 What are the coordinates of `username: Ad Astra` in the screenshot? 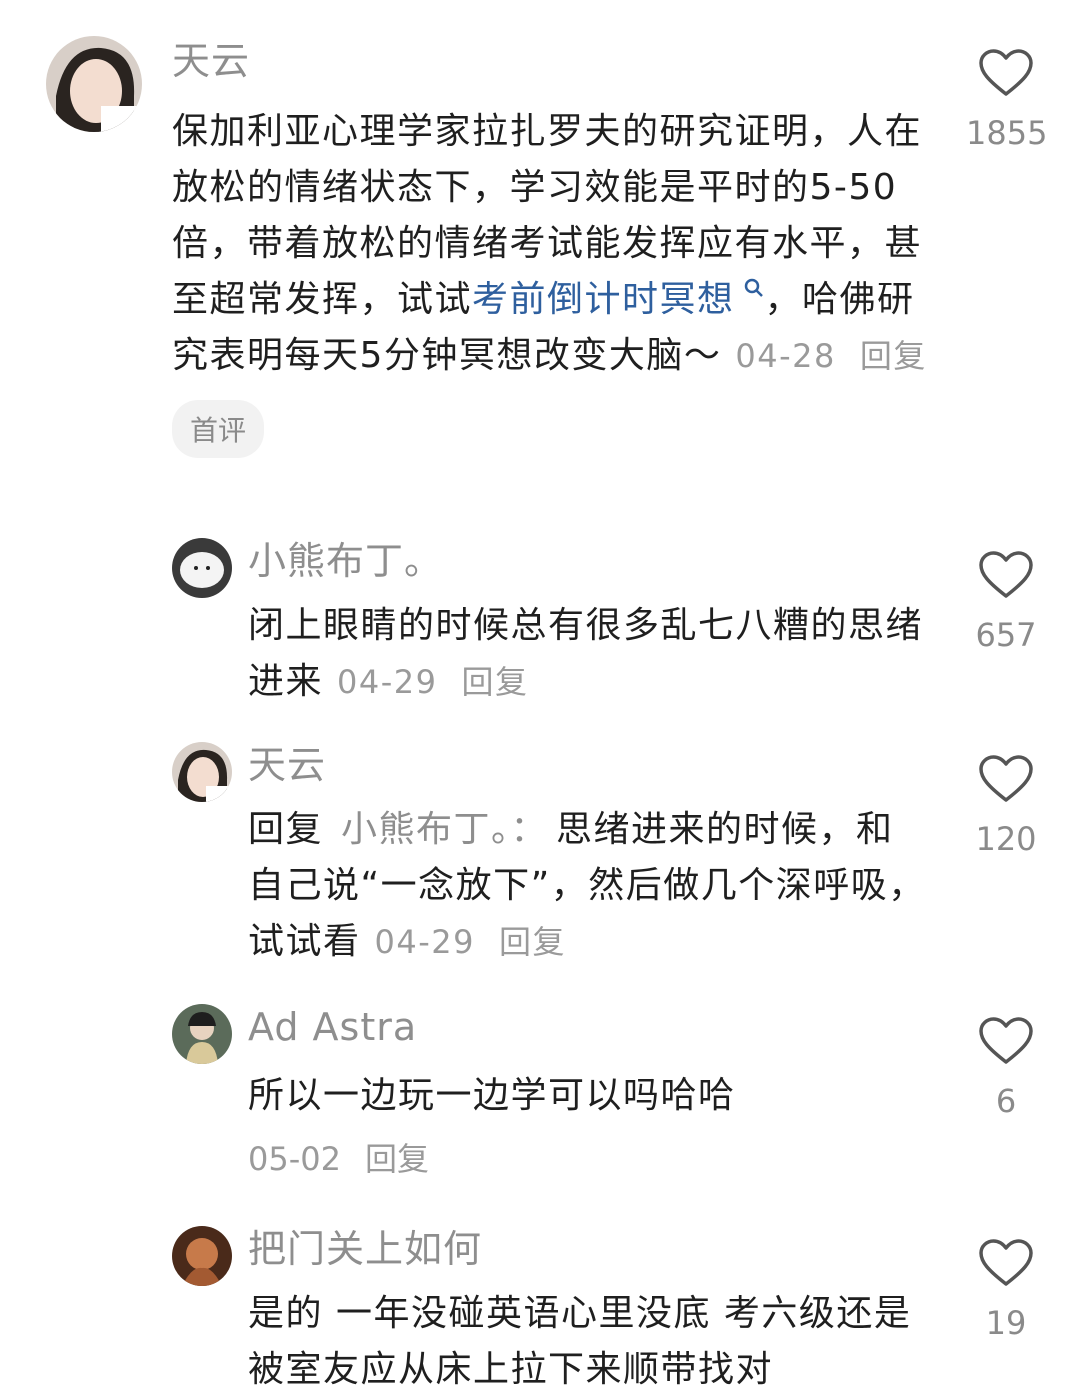 It's located at (588, 1027).